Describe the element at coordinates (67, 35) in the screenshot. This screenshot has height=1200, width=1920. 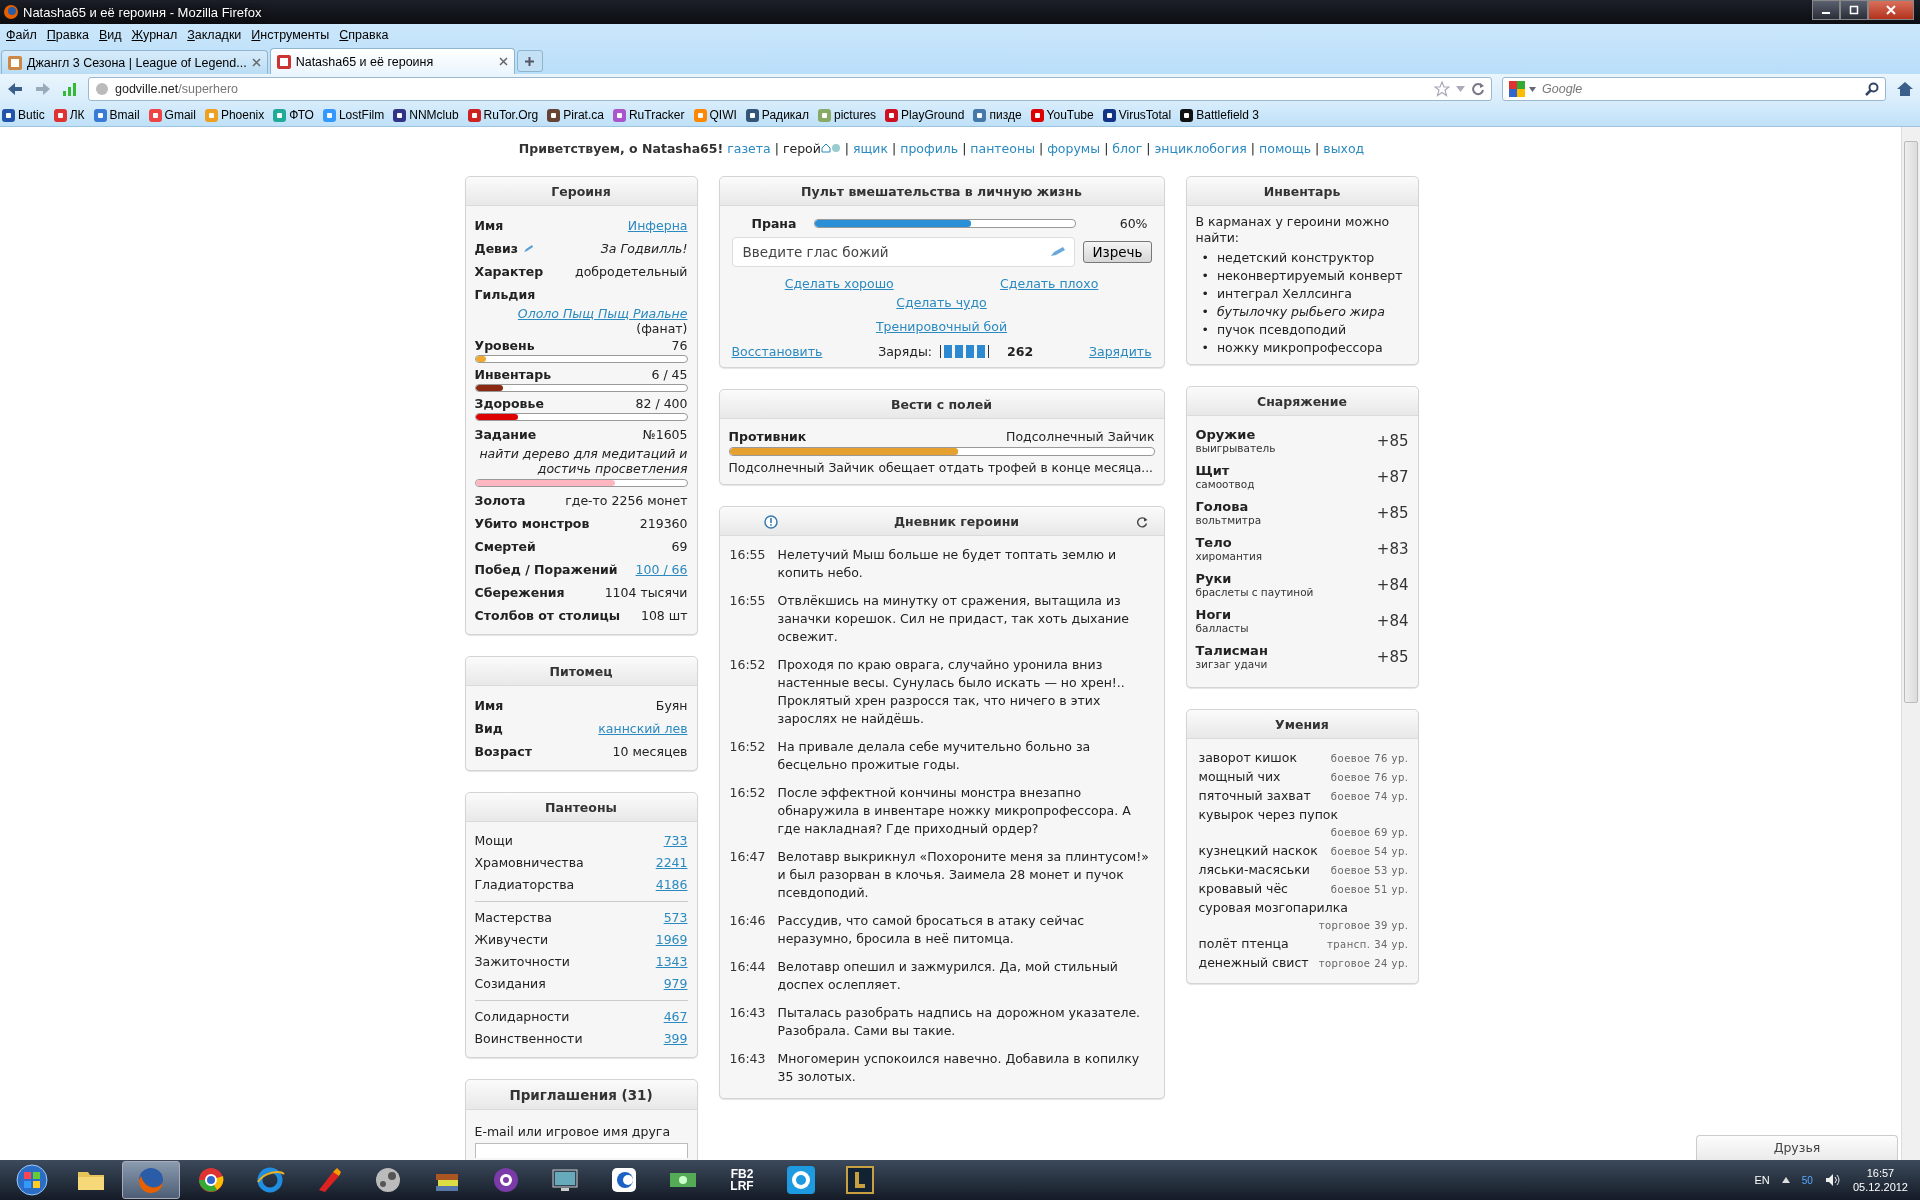
I see `menu-item: Правка` at that location.